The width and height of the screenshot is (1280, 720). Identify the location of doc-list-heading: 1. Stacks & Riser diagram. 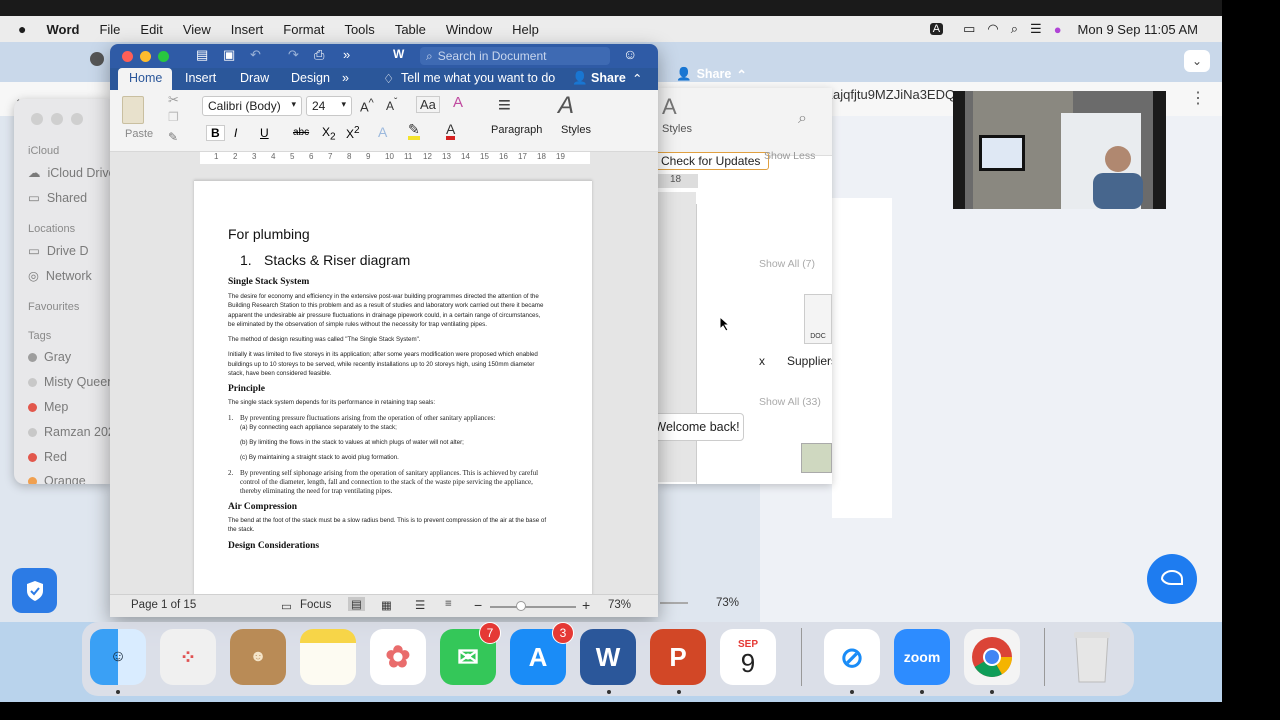
(388, 260).